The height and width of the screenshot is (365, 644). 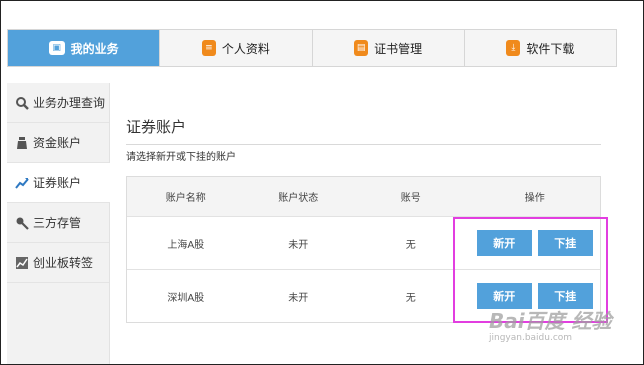 I want to click on document-icon: ≡, so click(x=208, y=48).